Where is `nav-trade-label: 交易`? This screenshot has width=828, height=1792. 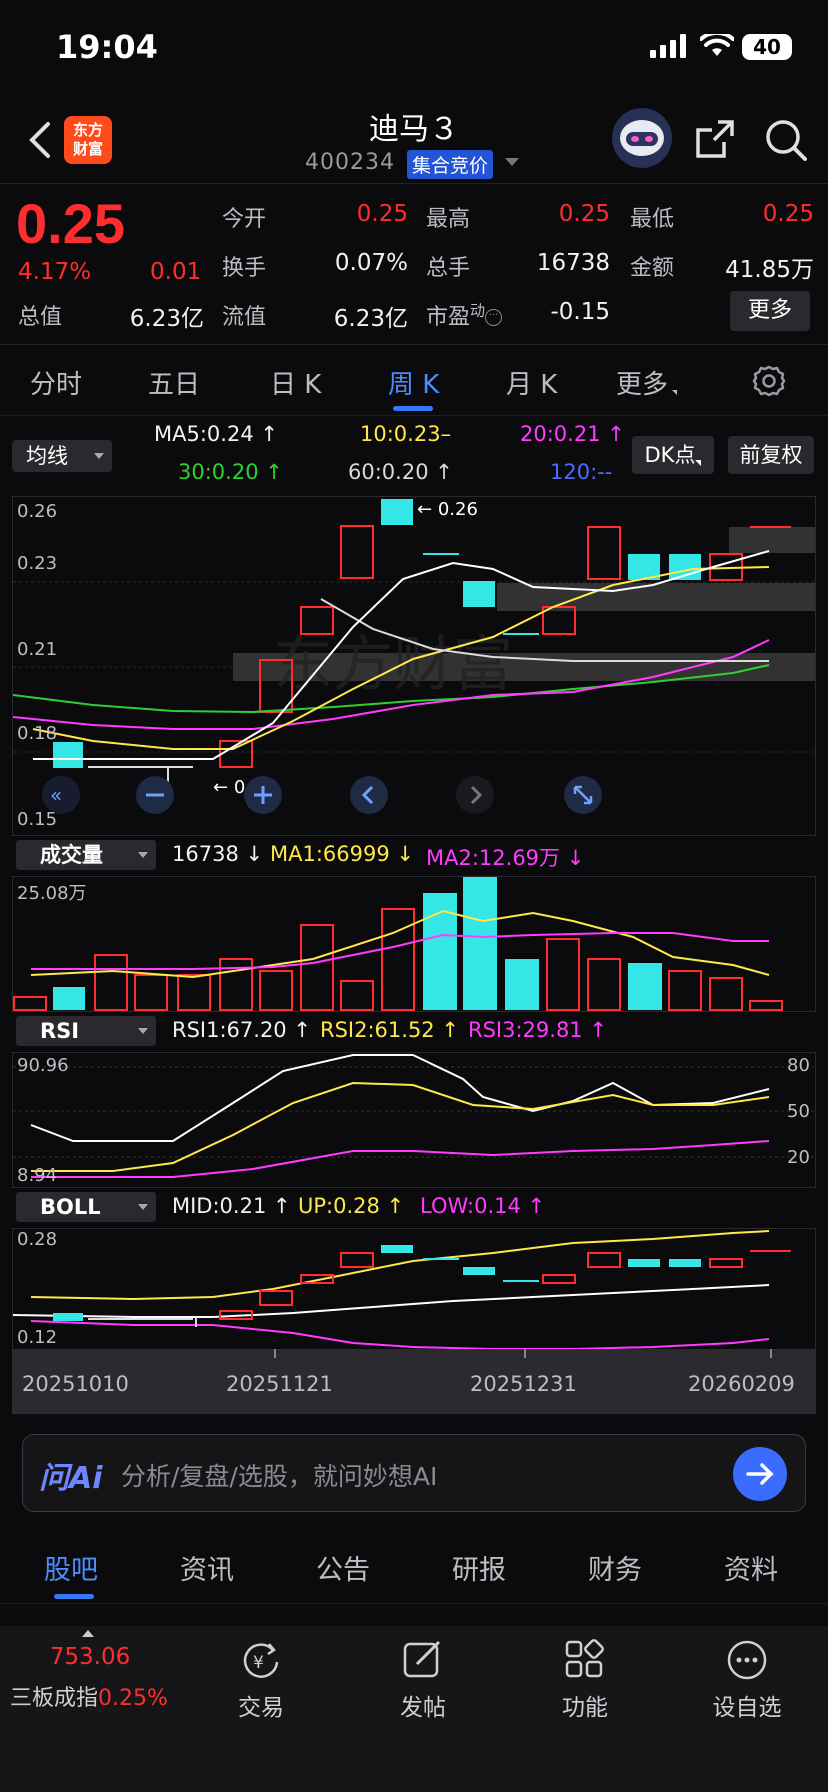
nav-trade-label: 交易 is located at coordinates (261, 1708).